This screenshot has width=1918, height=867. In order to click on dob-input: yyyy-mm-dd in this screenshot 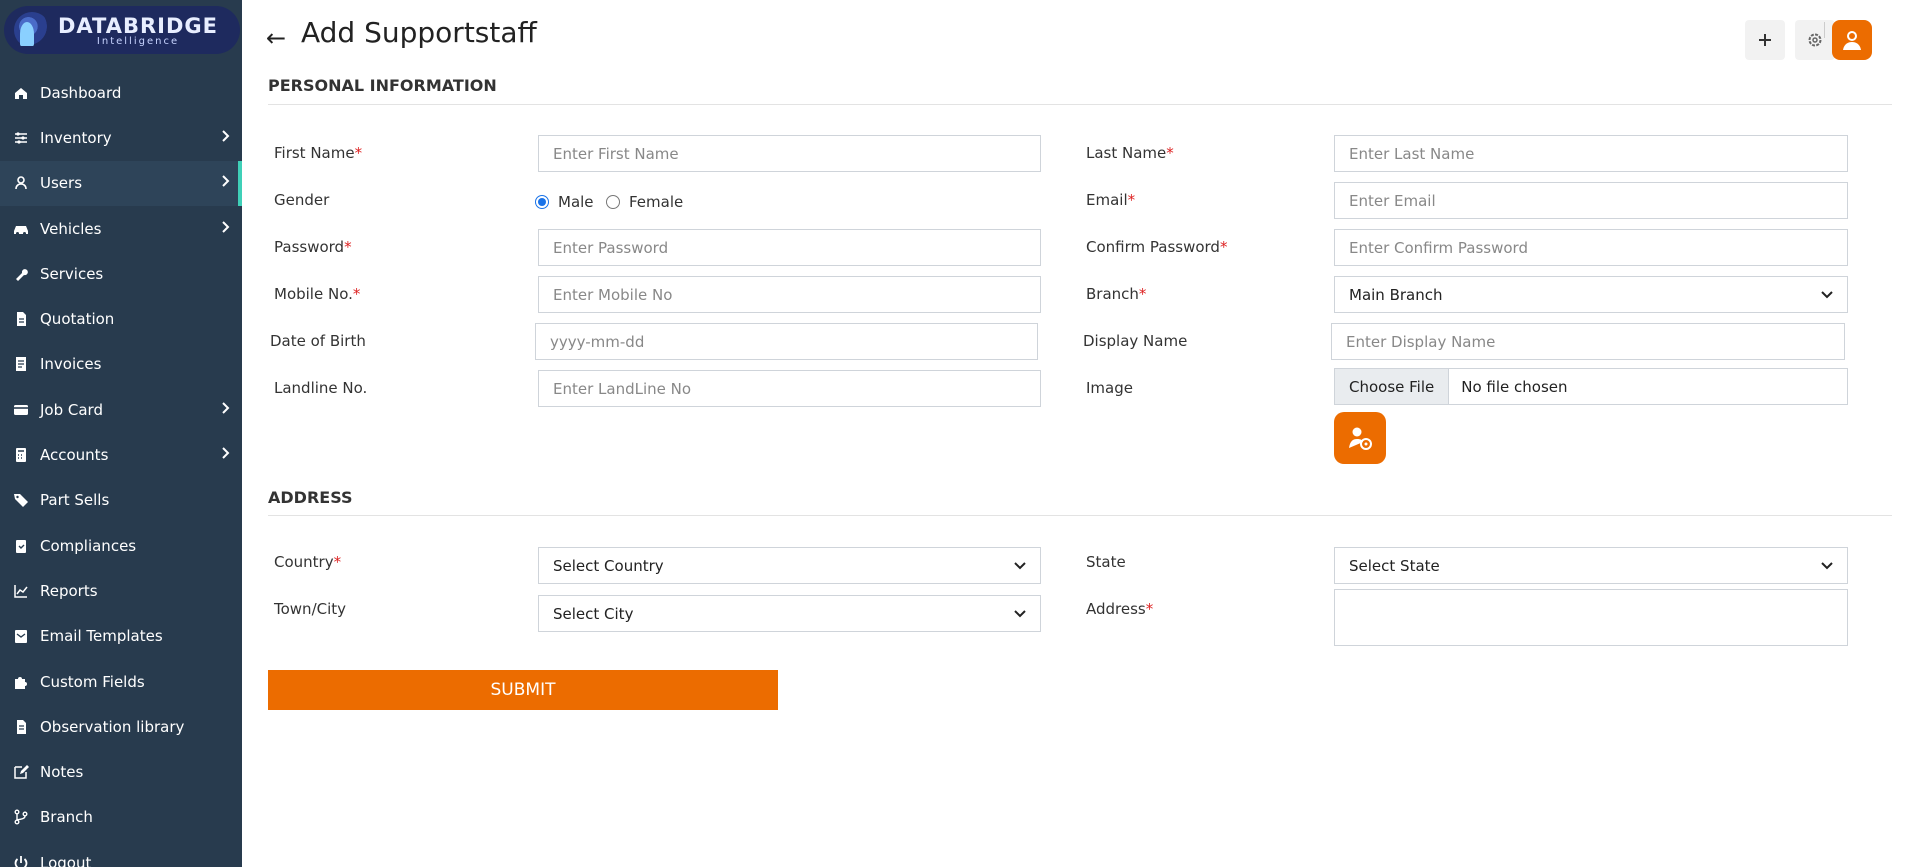, I will do `click(786, 341)`.